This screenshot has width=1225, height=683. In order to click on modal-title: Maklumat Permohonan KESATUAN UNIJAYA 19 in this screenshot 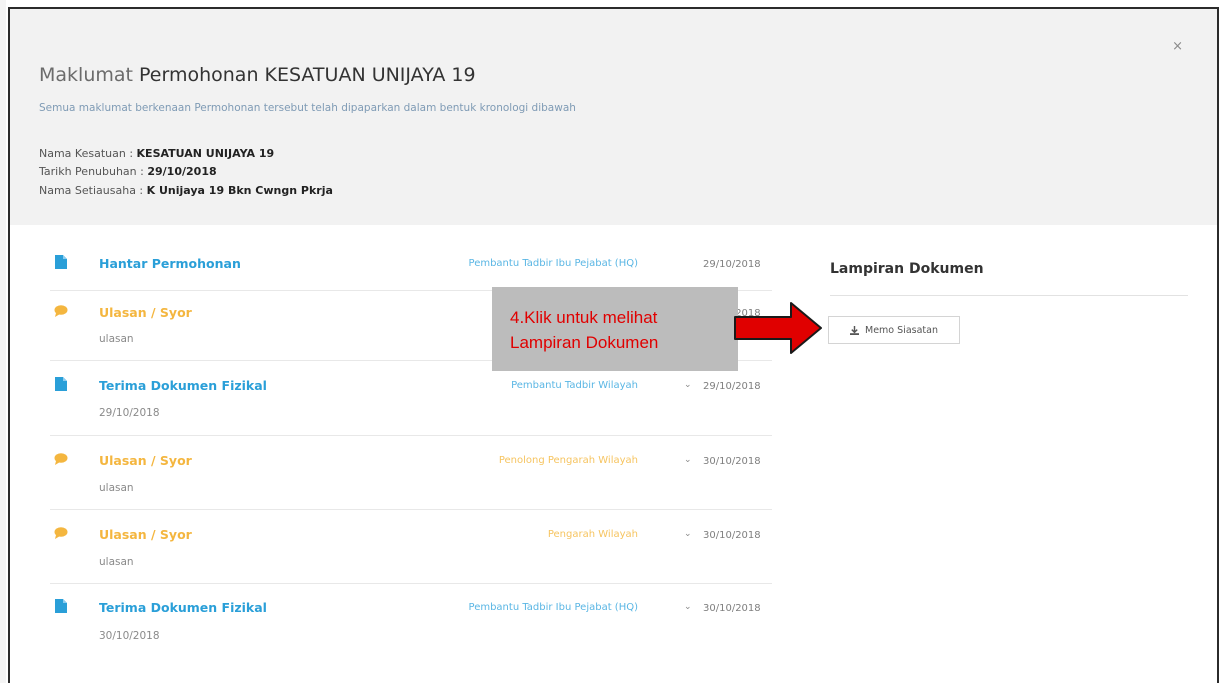, I will do `click(257, 75)`.